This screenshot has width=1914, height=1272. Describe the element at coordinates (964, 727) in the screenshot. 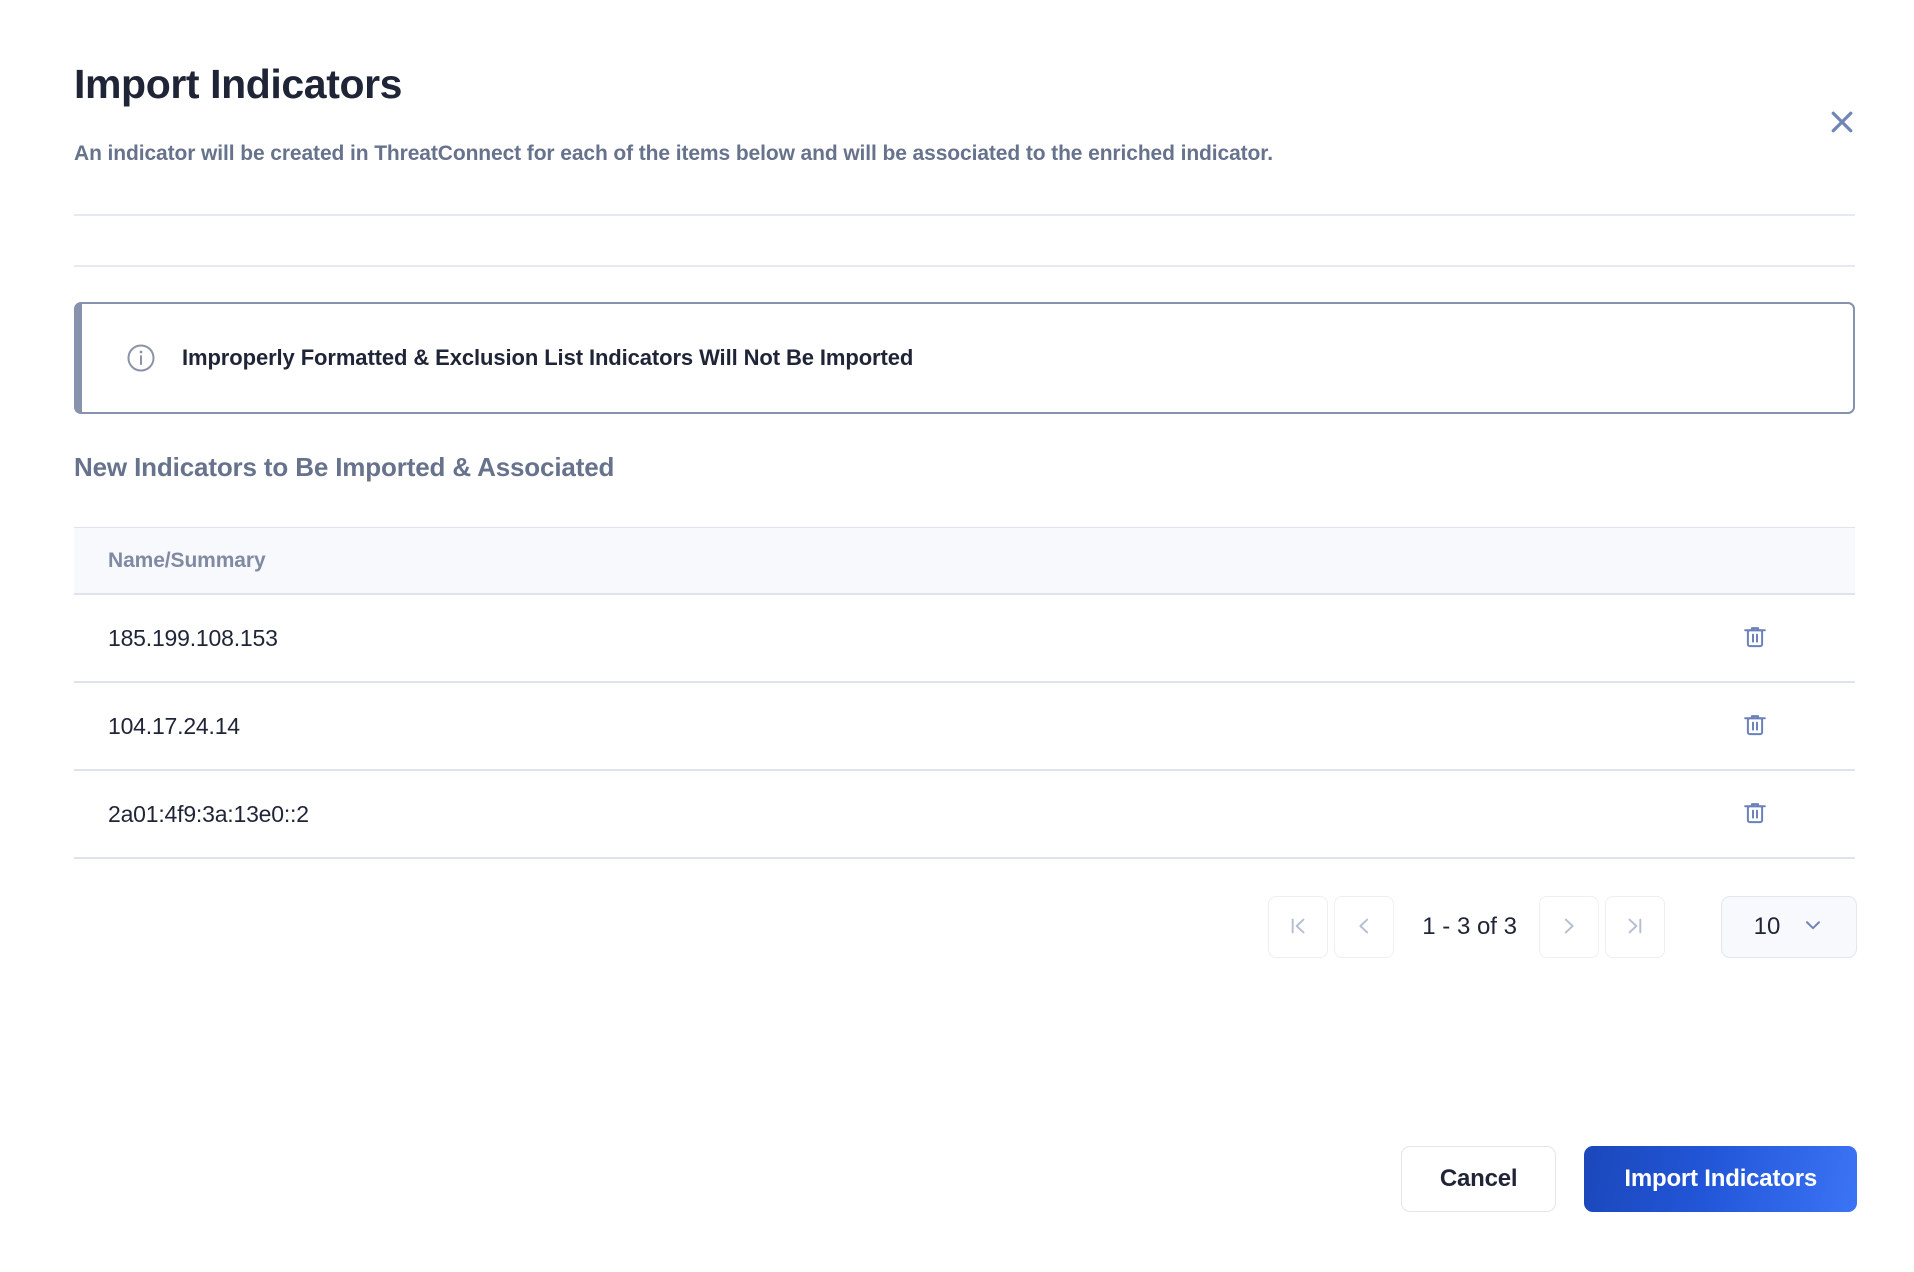

I see `table-row: 104.17.24.14` at that location.